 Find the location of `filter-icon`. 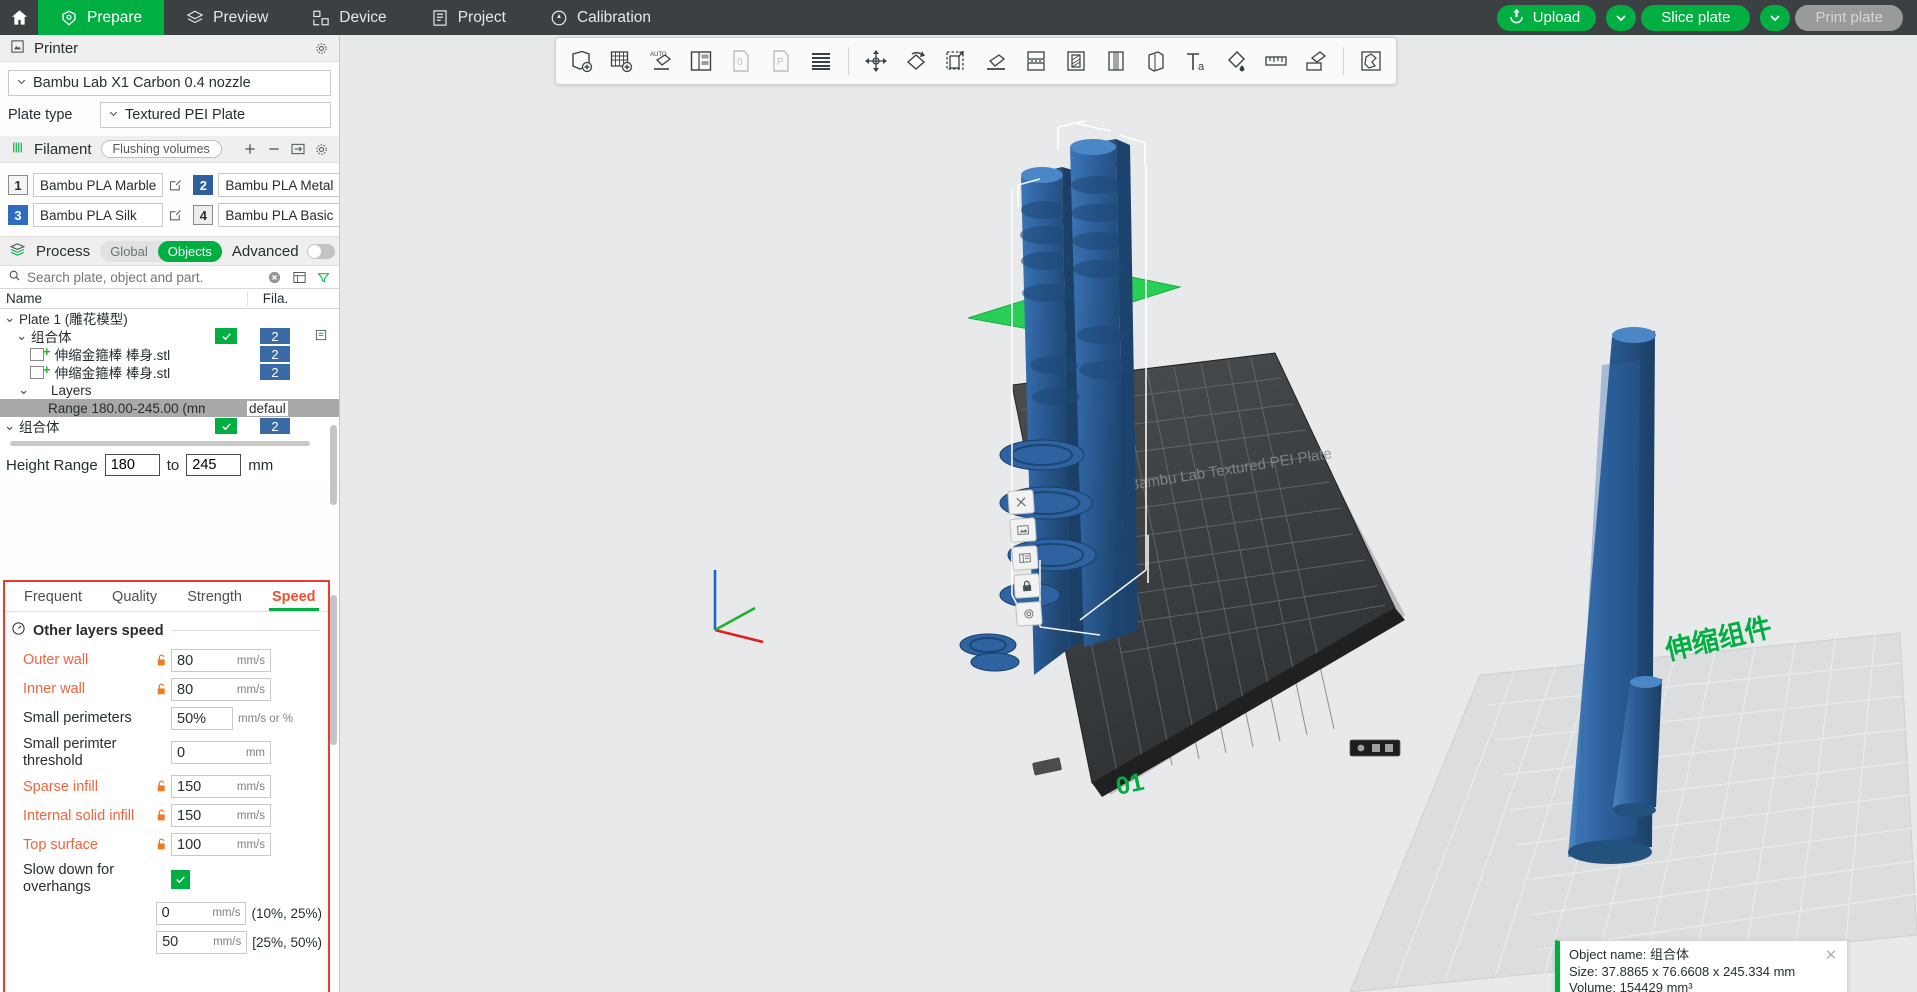

filter-icon is located at coordinates (323, 277).